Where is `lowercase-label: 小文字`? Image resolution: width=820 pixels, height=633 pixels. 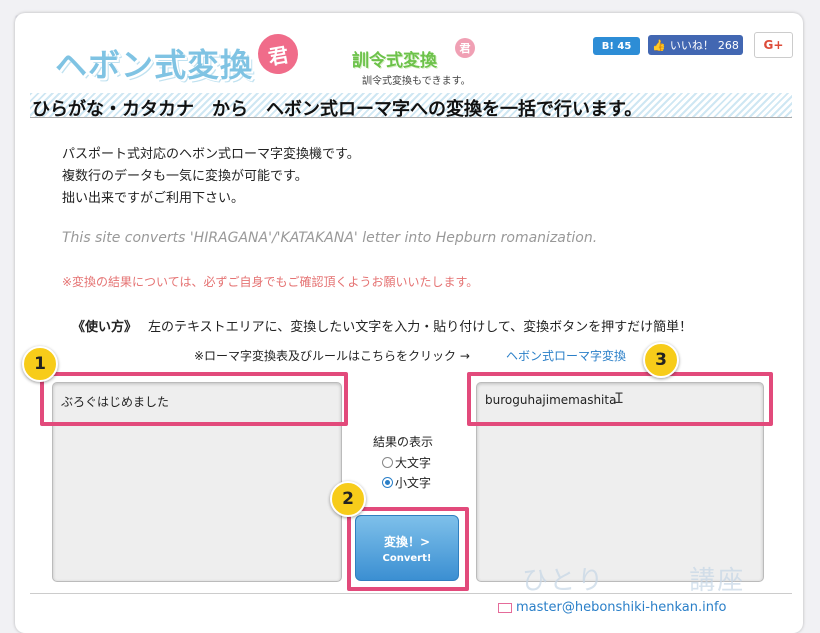 lowercase-label: 小文字 is located at coordinates (413, 483).